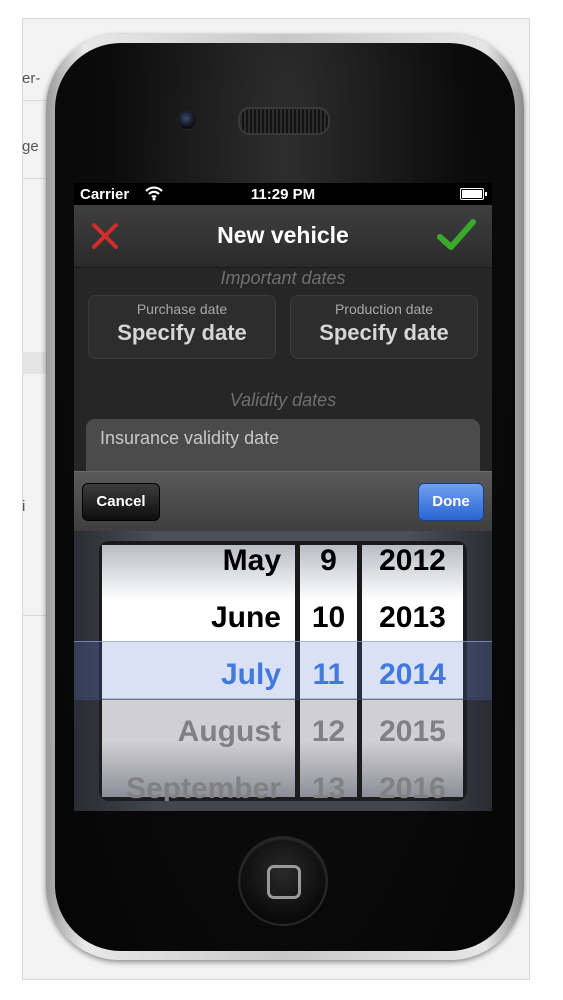 The height and width of the screenshot is (1000, 563). I want to click on picker-cancel-button: Cancel, so click(121, 502).